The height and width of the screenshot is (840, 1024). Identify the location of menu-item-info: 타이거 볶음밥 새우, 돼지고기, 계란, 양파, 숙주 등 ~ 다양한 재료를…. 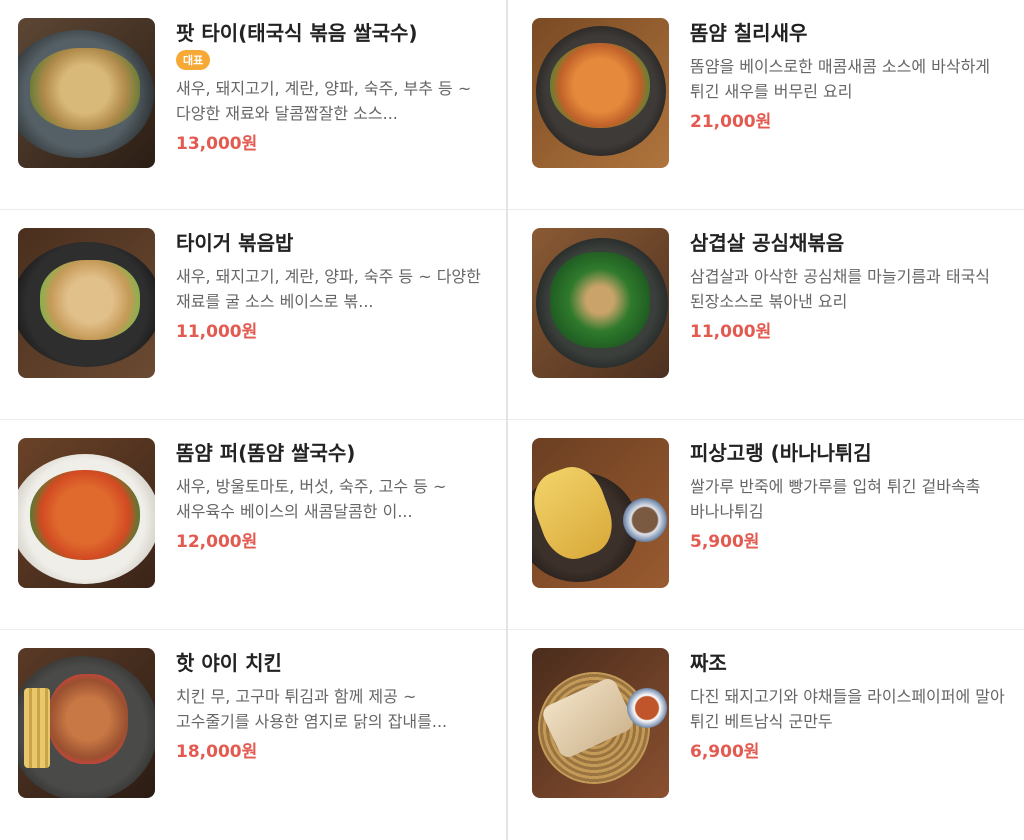
(335, 286).